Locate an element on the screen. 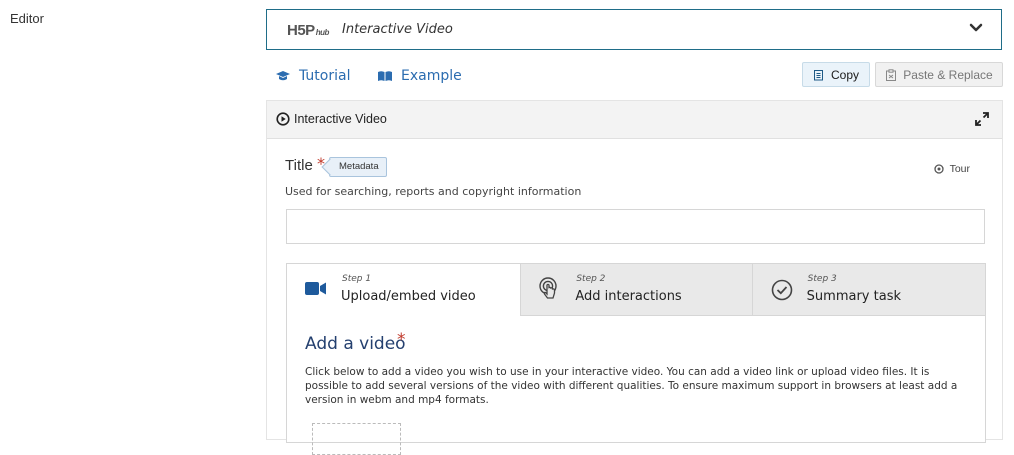 The width and height of the screenshot is (1014, 455). example-link: Example is located at coordinates (419, 76).